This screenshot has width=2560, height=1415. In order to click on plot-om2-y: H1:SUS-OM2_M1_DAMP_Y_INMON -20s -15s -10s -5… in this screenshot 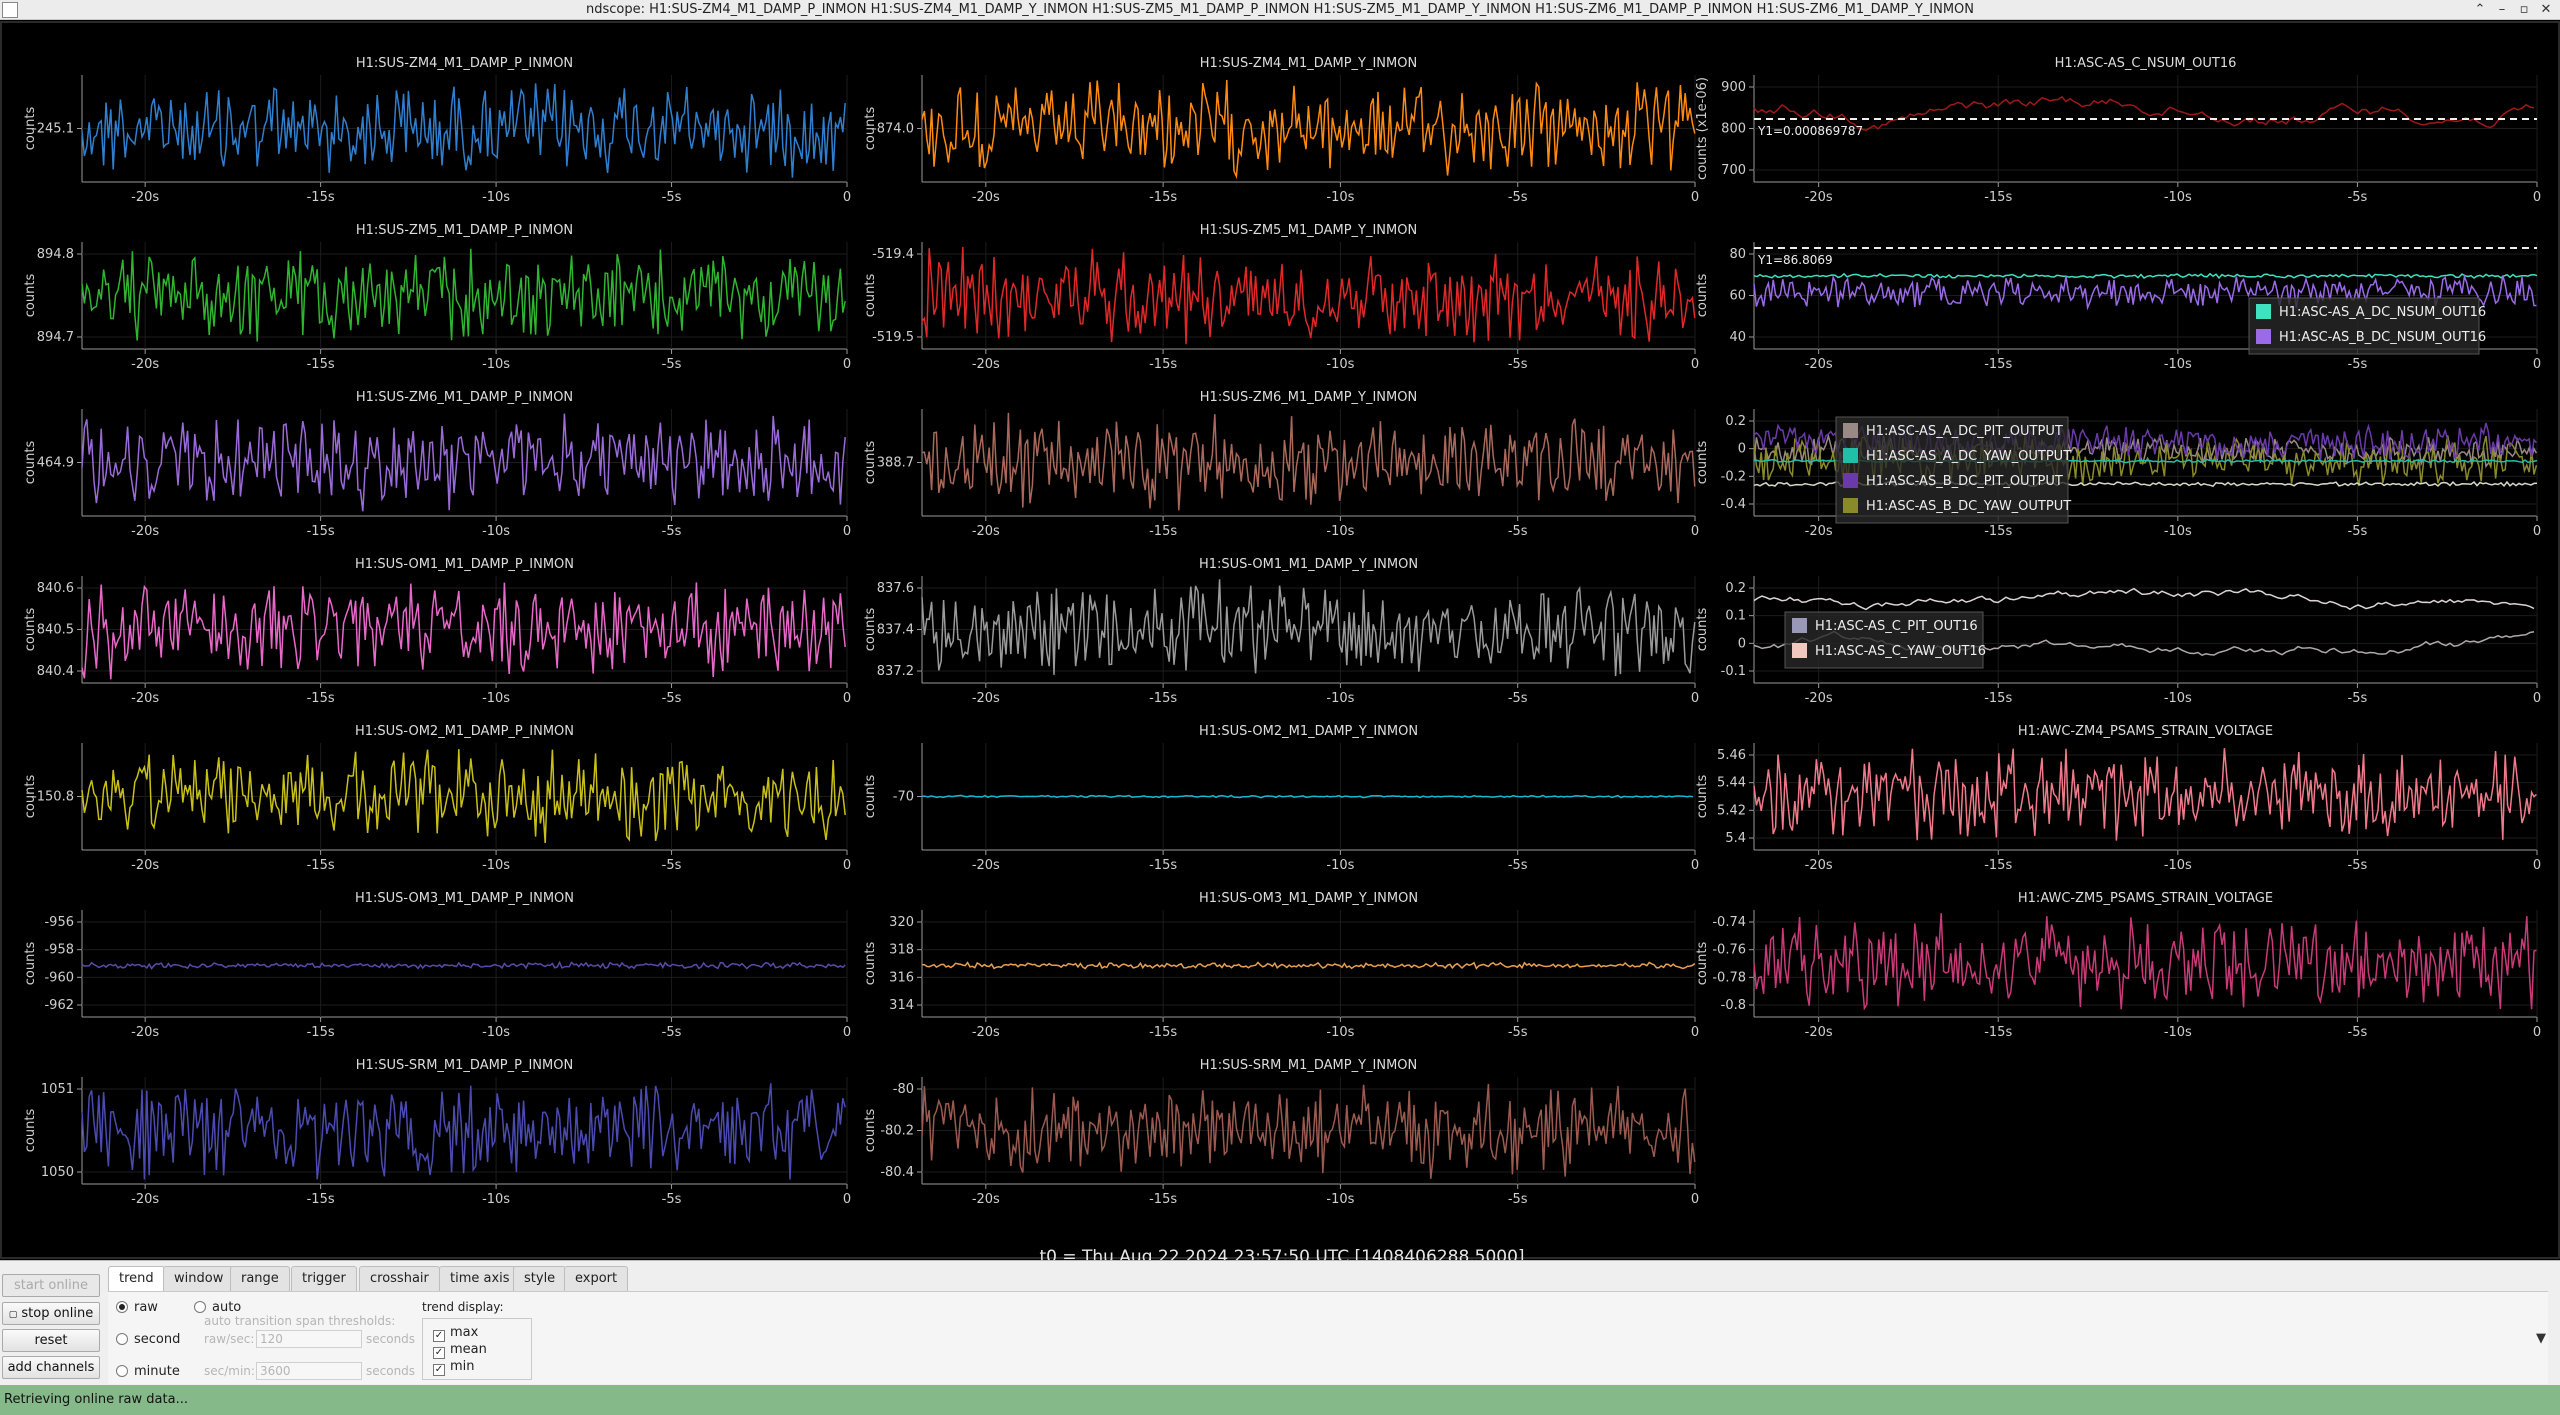, I will do `click(1281, 798)`.